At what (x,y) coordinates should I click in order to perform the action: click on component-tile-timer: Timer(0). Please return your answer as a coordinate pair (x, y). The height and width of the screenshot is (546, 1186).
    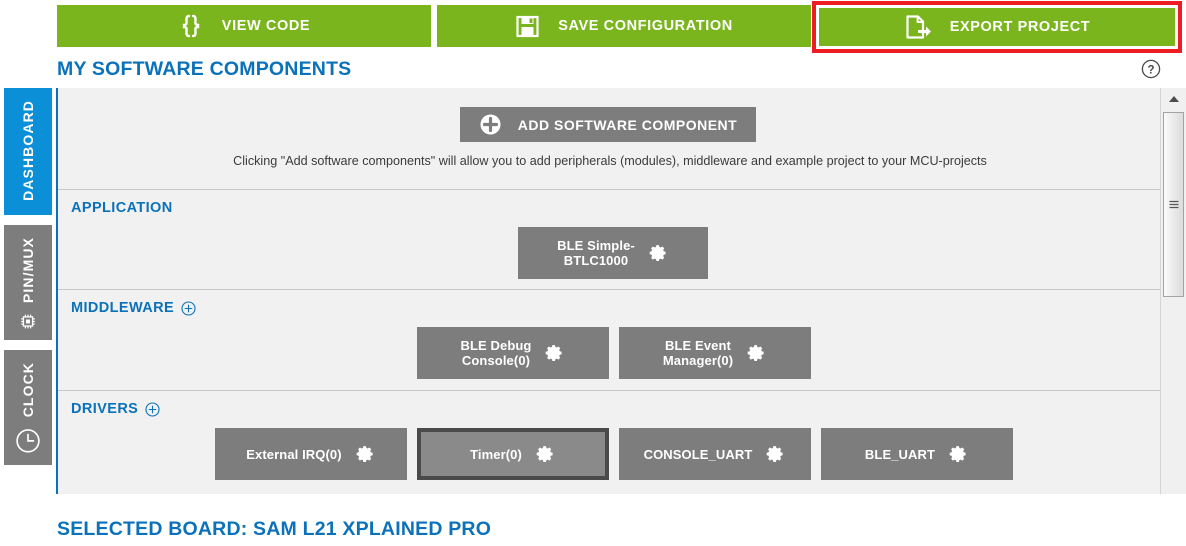
    Looking at the image, I should click on (513, 454).